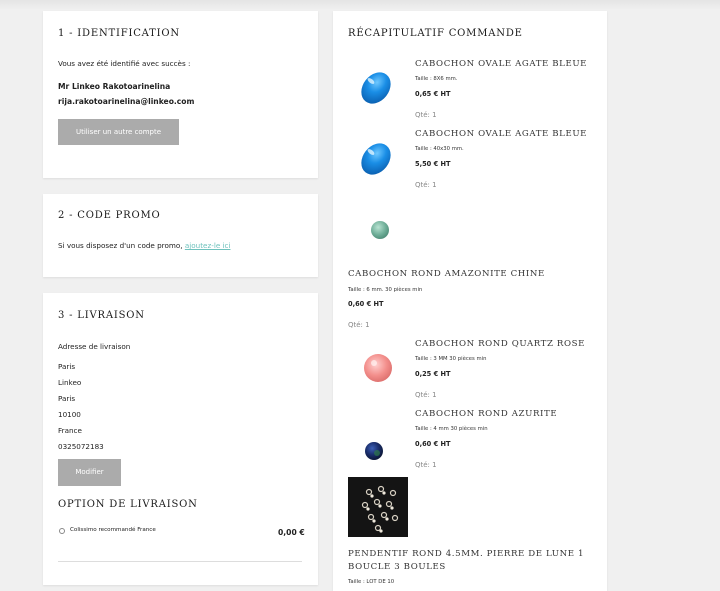 The height and width of the screenshot is (591, 720). I want to click on delivery-title: 3 - LIVRAISON, so click(101, 315).